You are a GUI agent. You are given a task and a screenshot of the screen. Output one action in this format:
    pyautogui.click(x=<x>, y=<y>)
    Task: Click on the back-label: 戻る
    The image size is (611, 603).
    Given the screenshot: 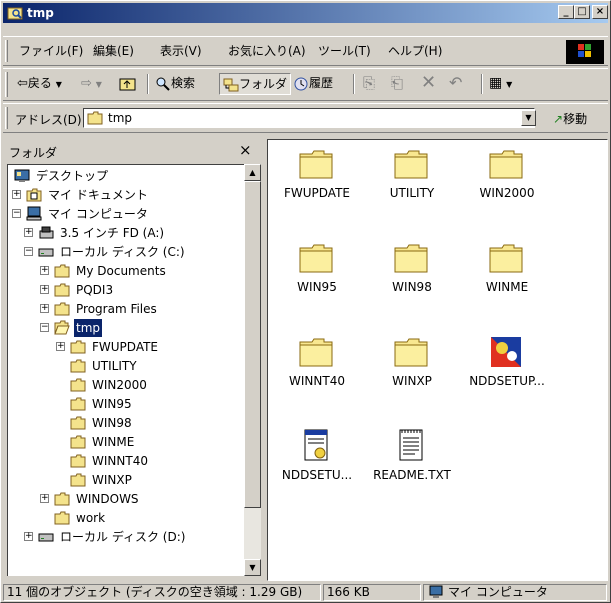 What is the action you would take?
    pyautogui.click(x=39, y=83)
    